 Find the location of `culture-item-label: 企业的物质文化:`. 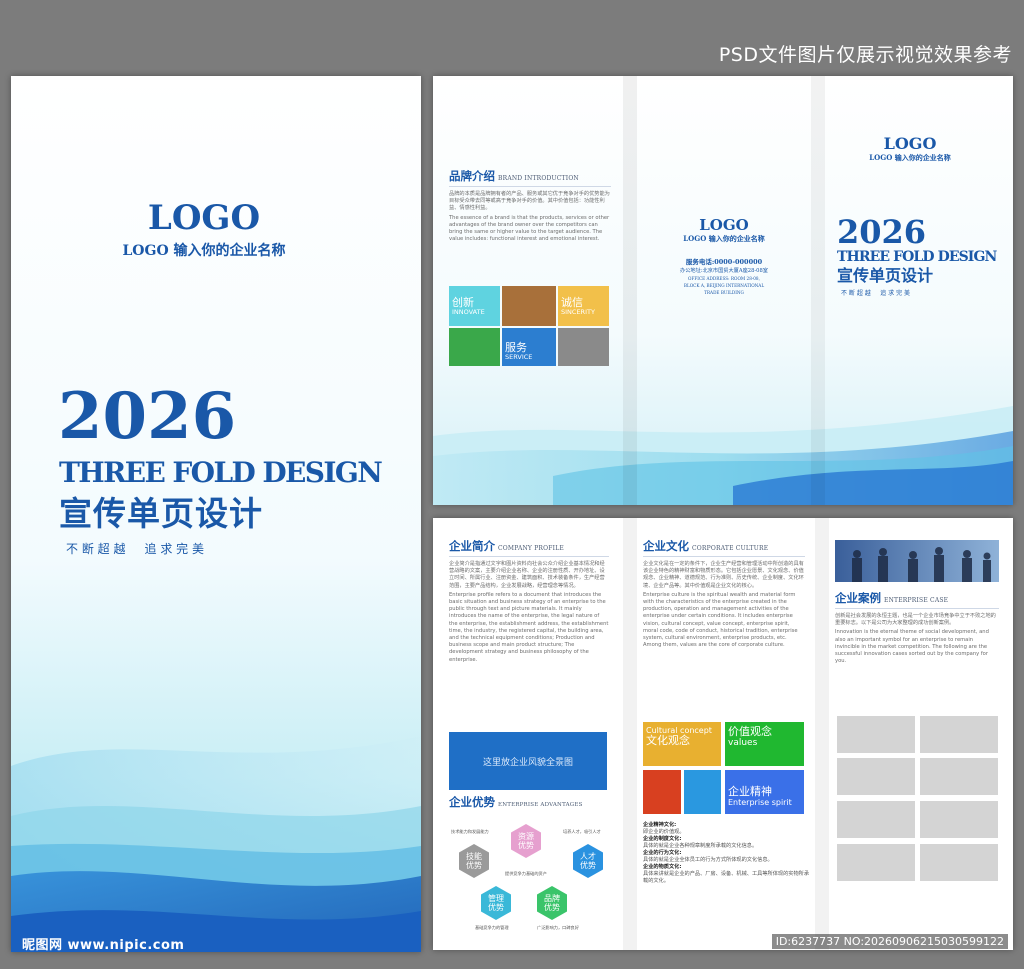

culture-item-label: 企业的物质文化: is located at coordinates (662, 867).